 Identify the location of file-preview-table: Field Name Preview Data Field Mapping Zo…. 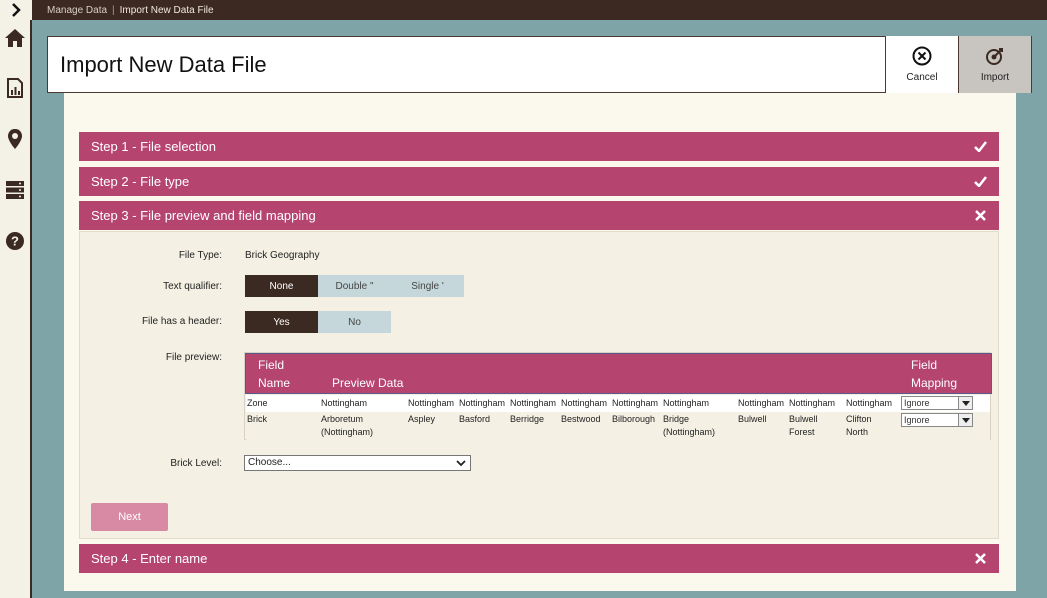
(618, 396).